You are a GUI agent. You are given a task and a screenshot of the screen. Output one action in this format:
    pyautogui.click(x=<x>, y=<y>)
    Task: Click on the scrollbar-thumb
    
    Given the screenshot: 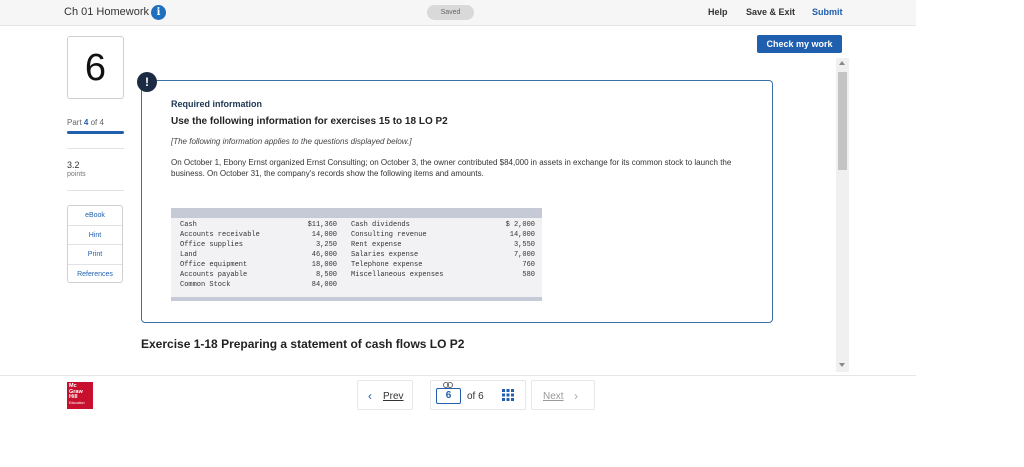 What is the action you would take?
    pyautogui.click(x=842, y=121)
    